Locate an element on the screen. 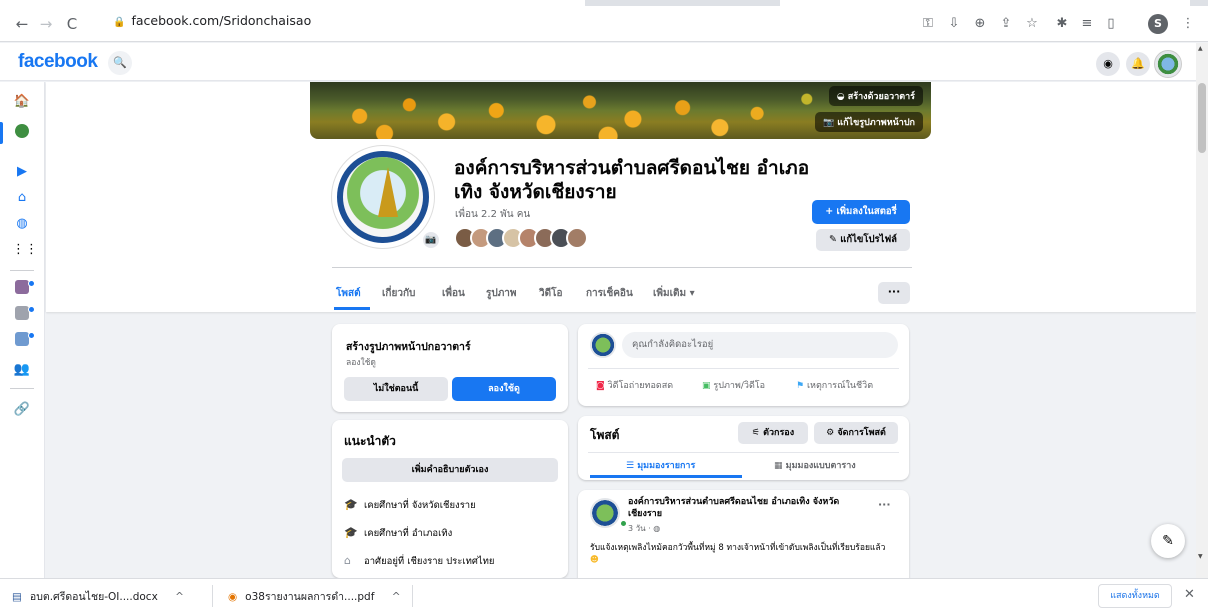 This screenshot has height=611, width=1208. download-item-docx: ▤ อบต.ศรีดอนไชย-OI....docx ^ is located at coordinates (98, 596).